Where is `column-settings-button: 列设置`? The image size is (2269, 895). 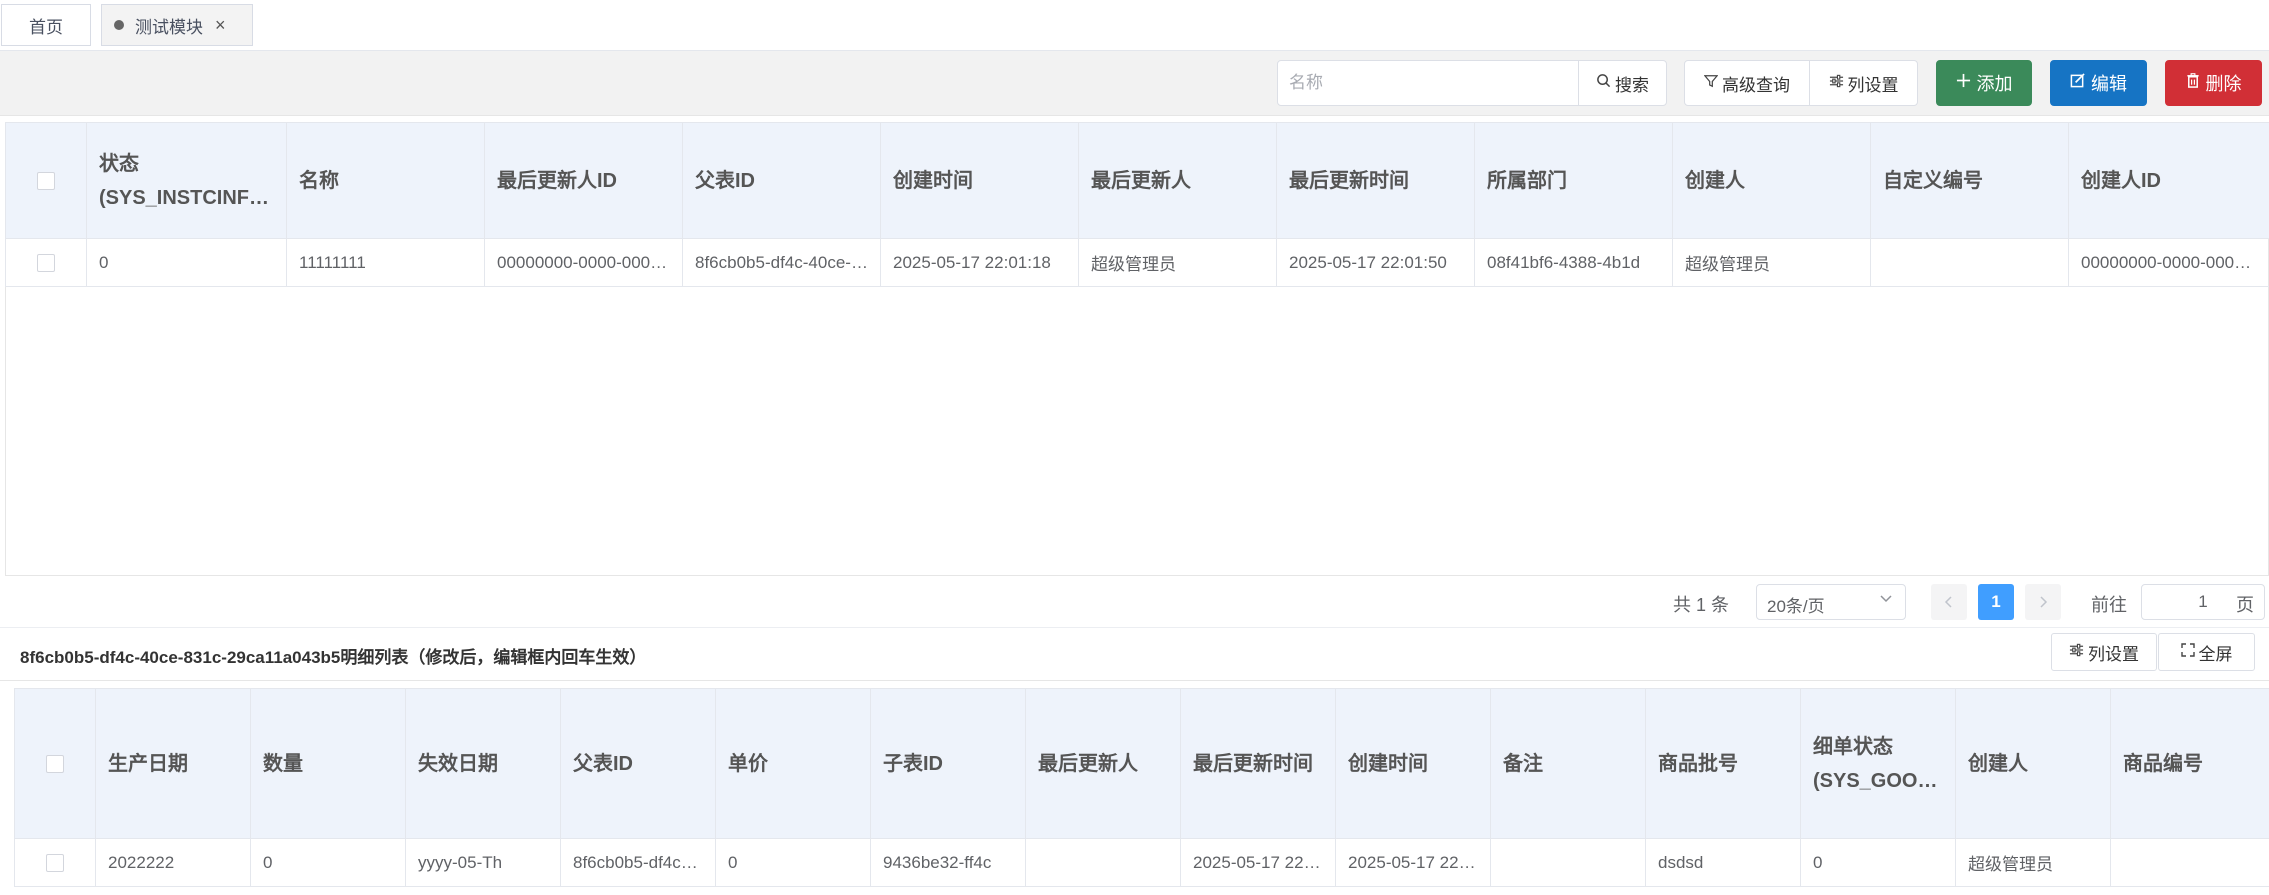 column-settings-button: 列设置 is located at coordinates (1863, 83).